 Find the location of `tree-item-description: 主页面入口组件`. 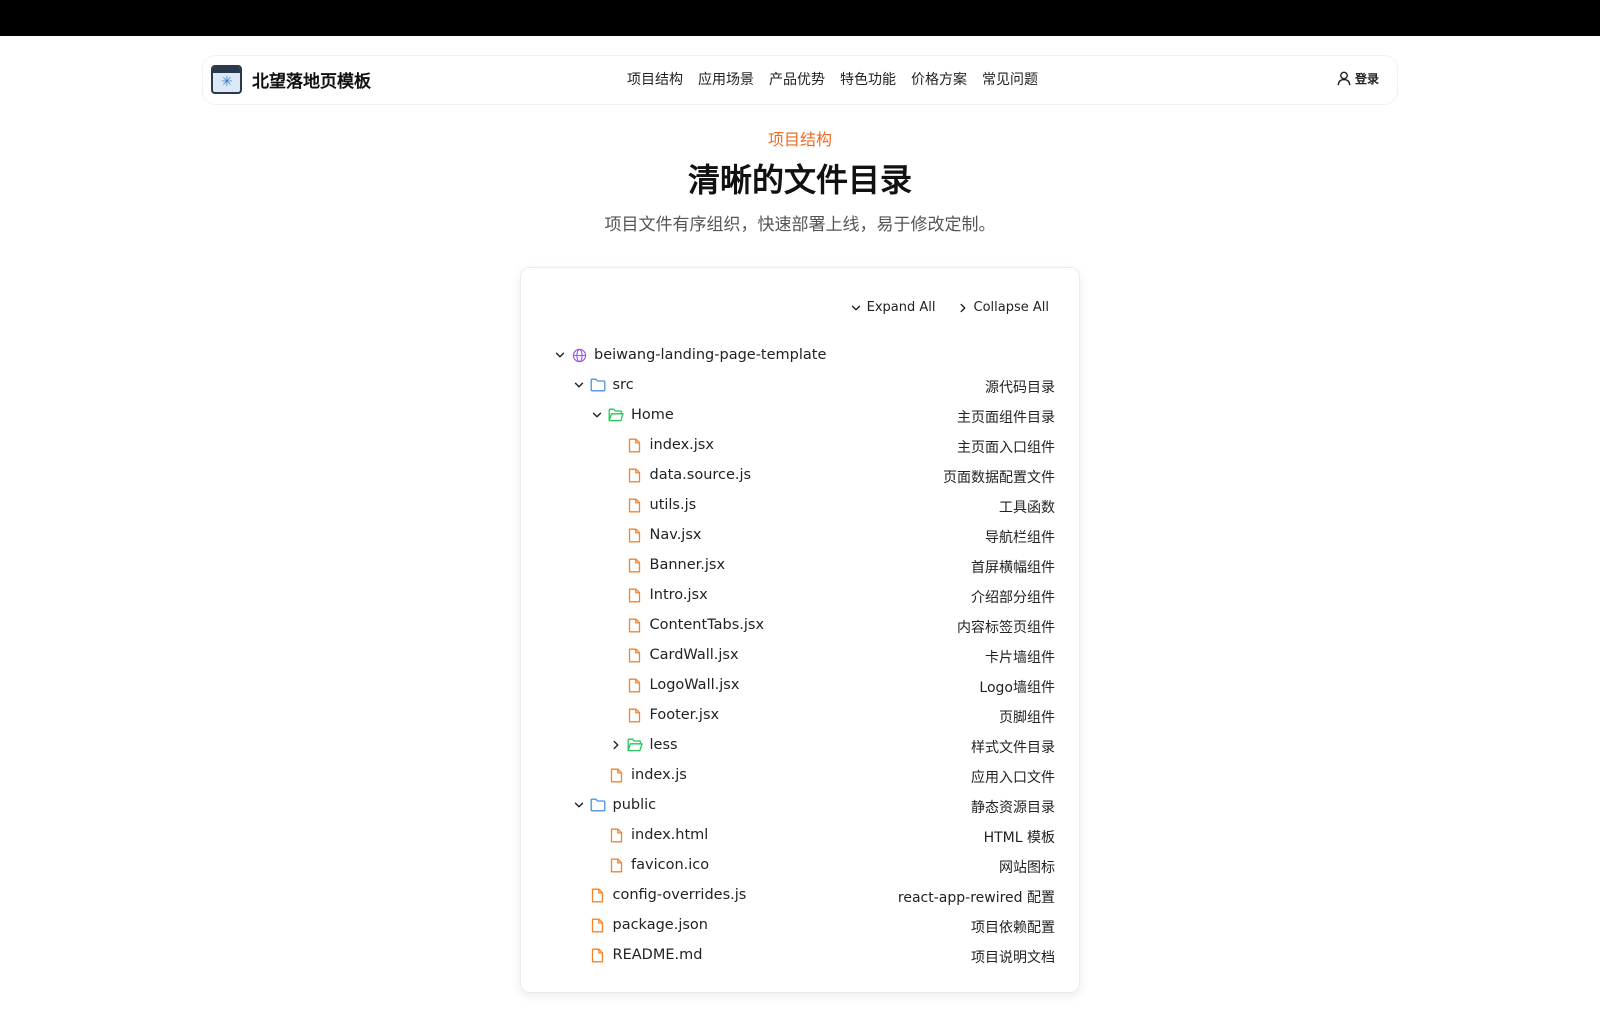

tree-item-description: 主页面入口组件 is located at coordinates (1006, 448).